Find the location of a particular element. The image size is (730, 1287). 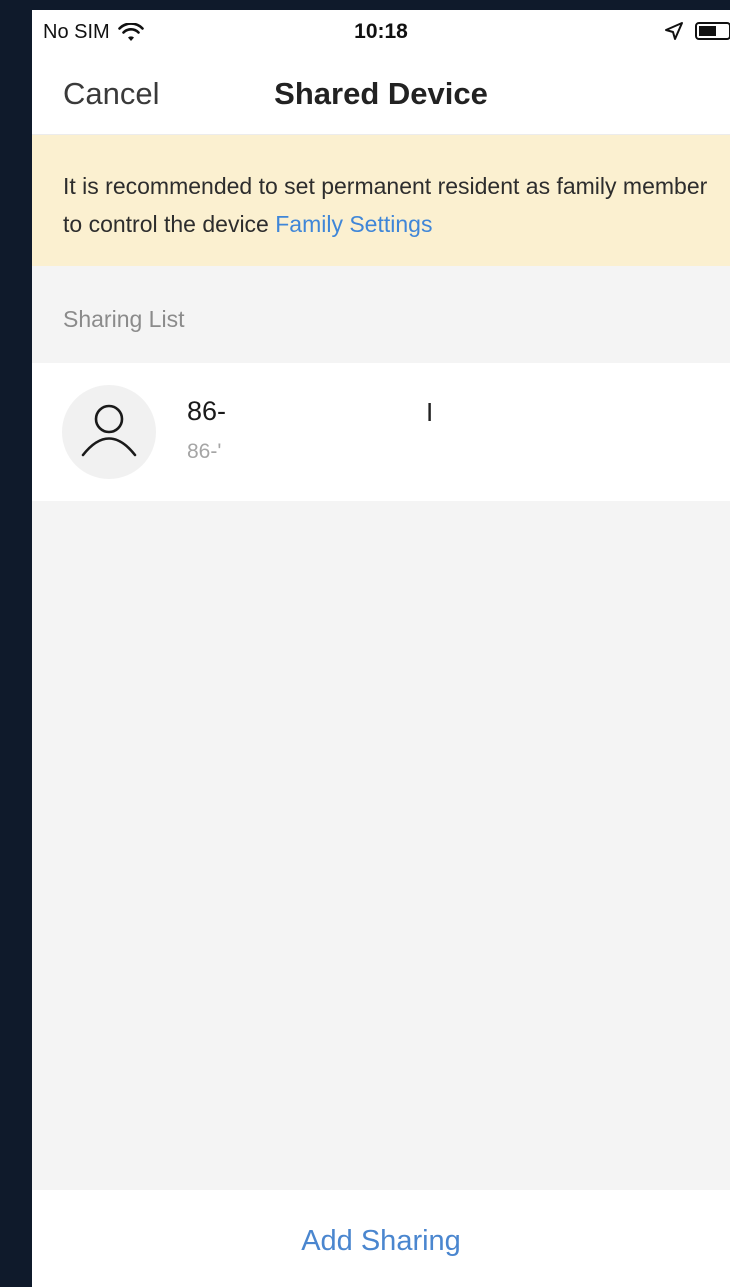

family-settings-link: Family Settings is located at coordinates (353, 224).